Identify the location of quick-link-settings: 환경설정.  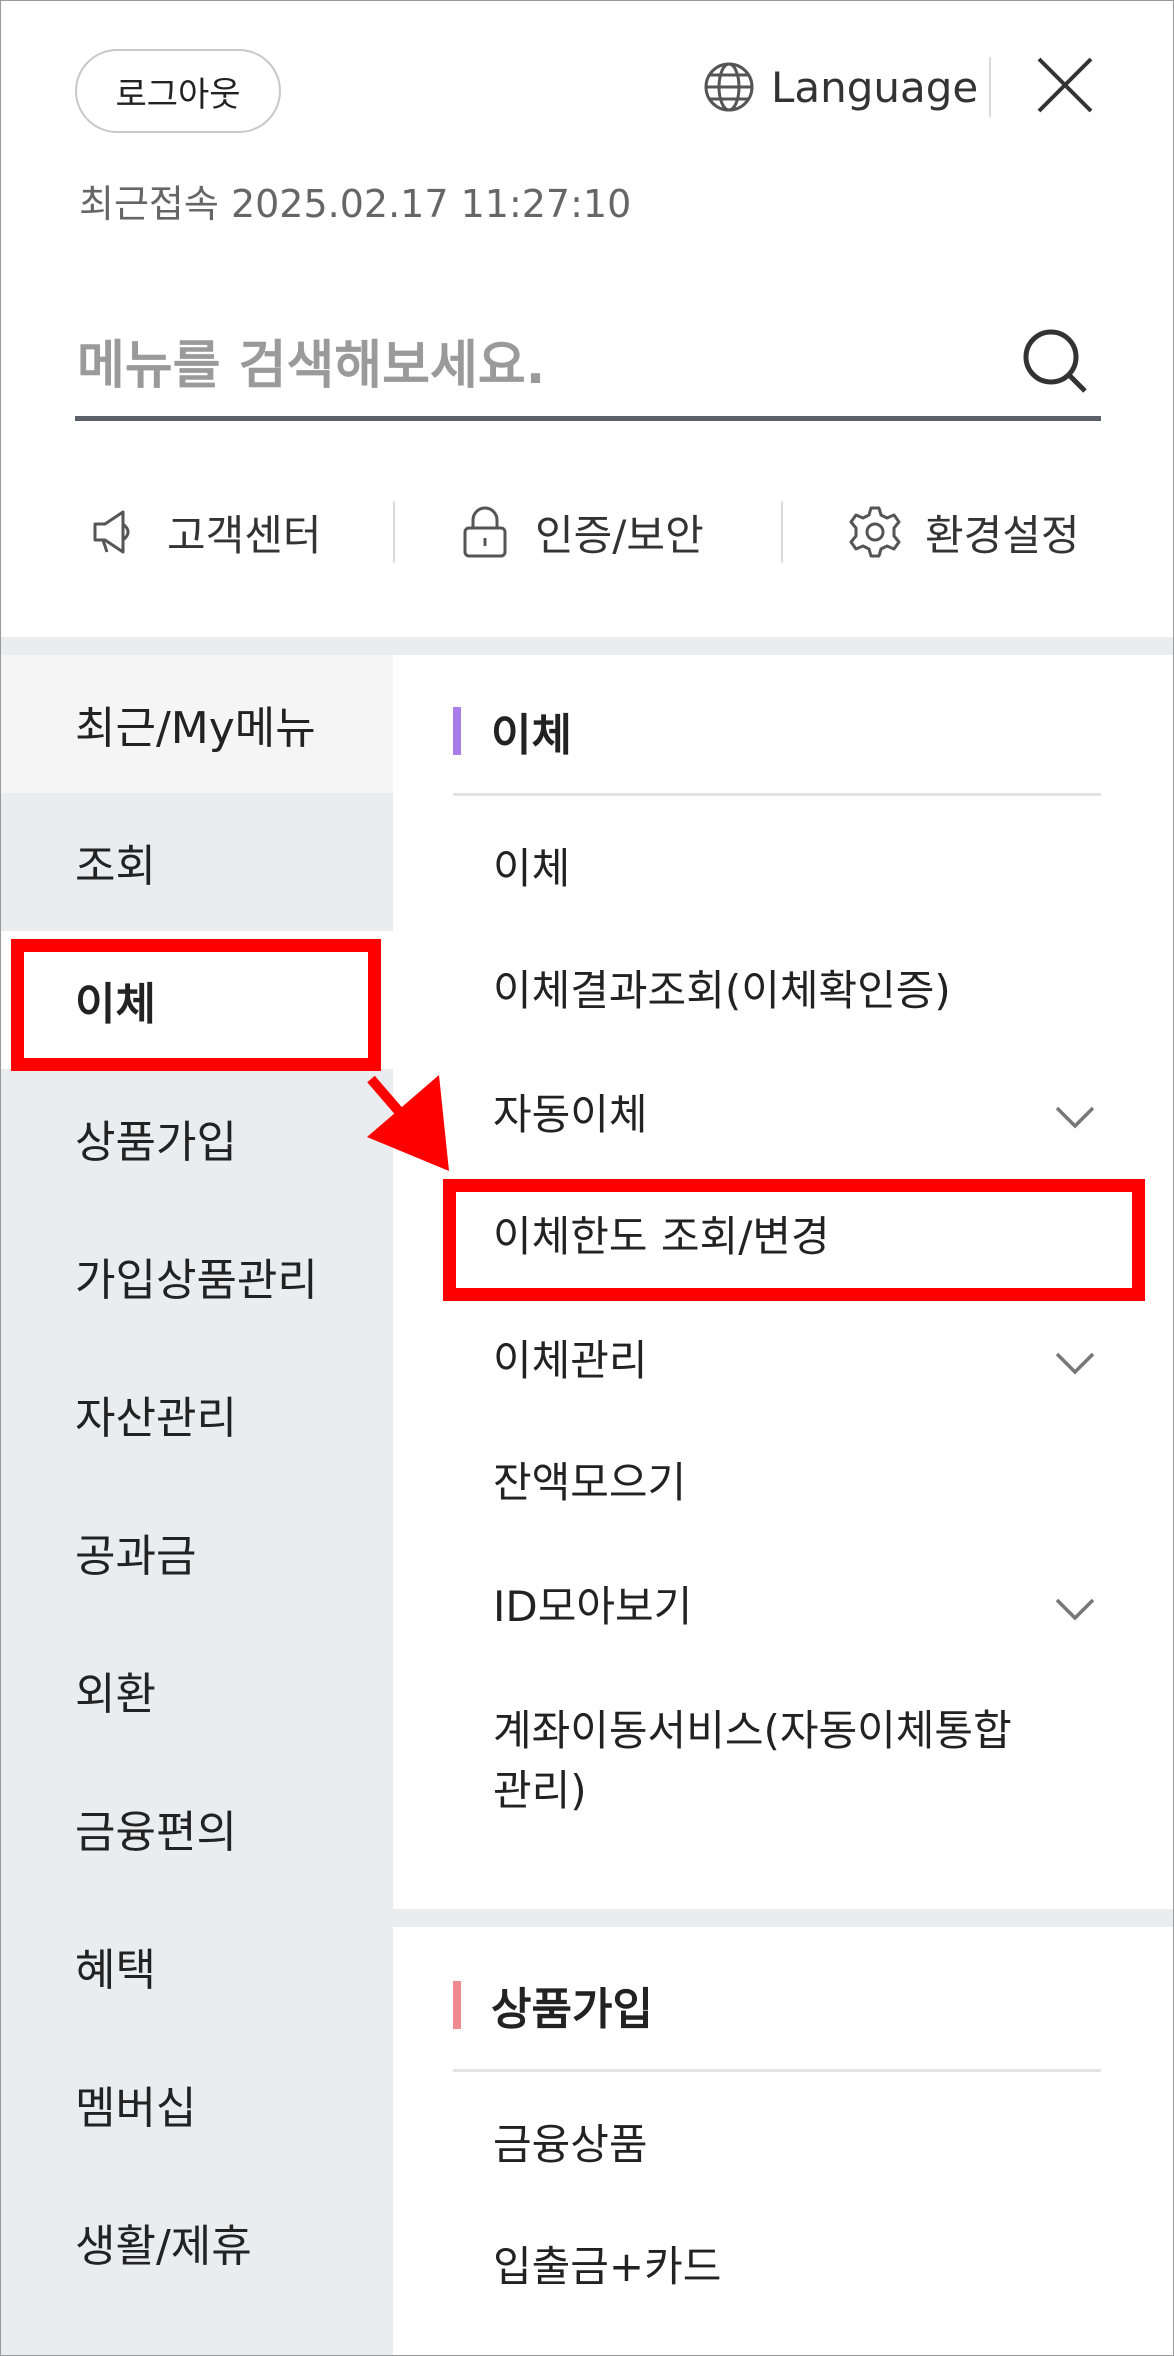
(963, 532).